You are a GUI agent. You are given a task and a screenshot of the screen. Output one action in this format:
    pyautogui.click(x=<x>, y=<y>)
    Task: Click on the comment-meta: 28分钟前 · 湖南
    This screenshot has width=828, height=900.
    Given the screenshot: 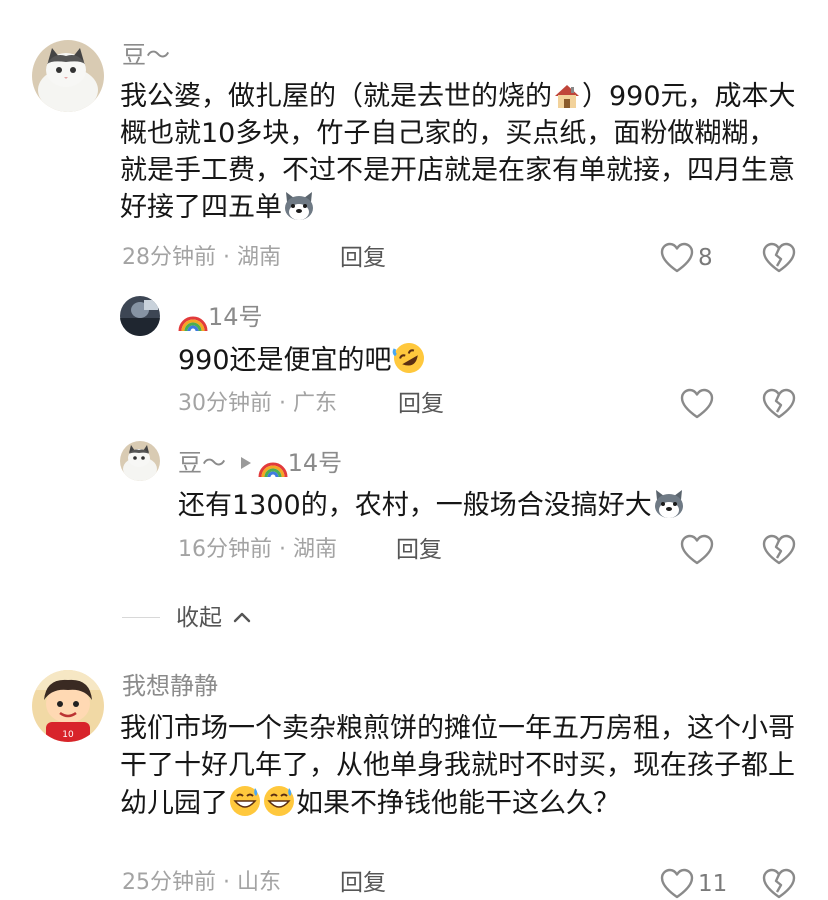 What is the action you would take?
    pyautogui.click(x=201, y=257)
    